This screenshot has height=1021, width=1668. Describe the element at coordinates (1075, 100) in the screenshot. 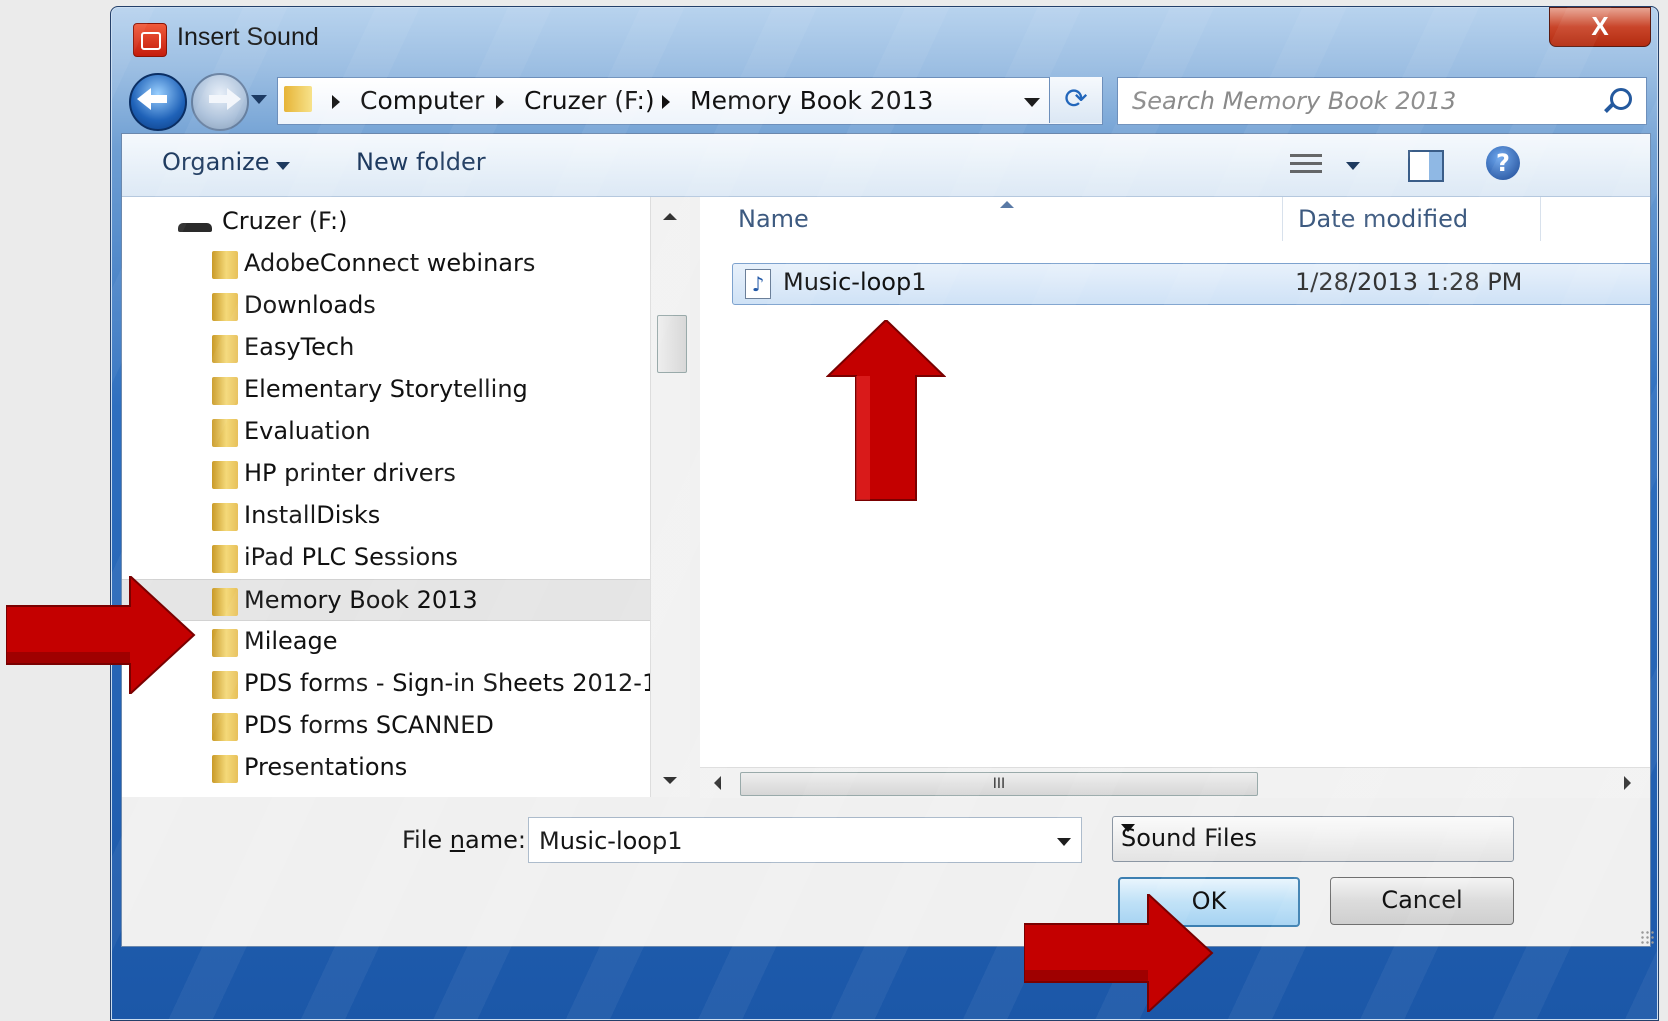

I see `refresh-icon: ⟳` at that location.